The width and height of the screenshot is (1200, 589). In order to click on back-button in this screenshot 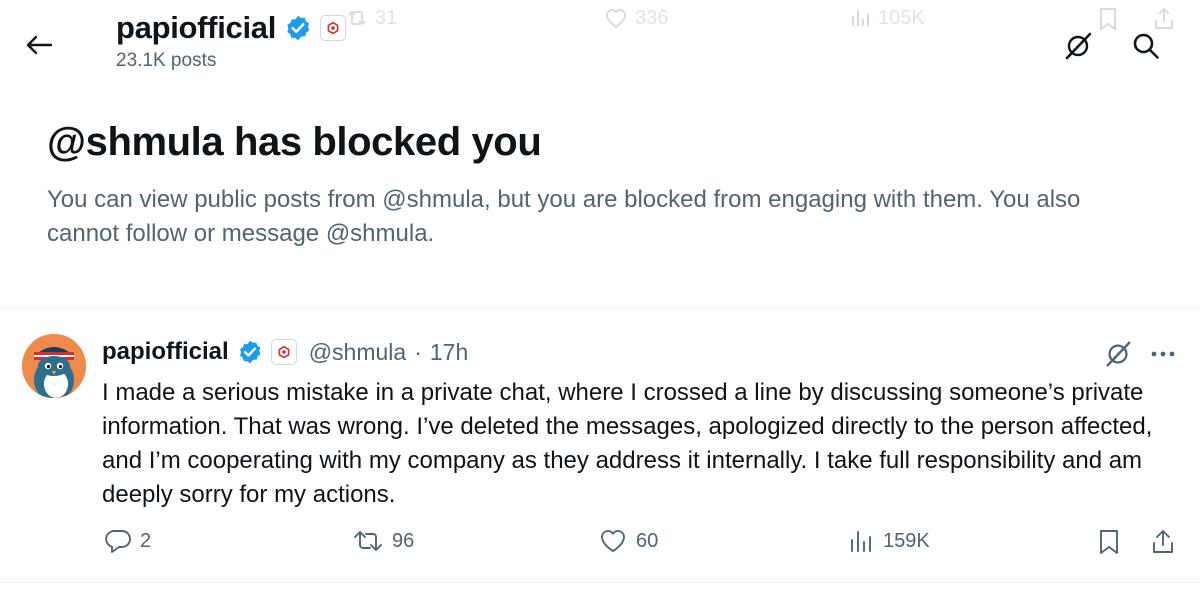, I will do `click(39, 45)`.